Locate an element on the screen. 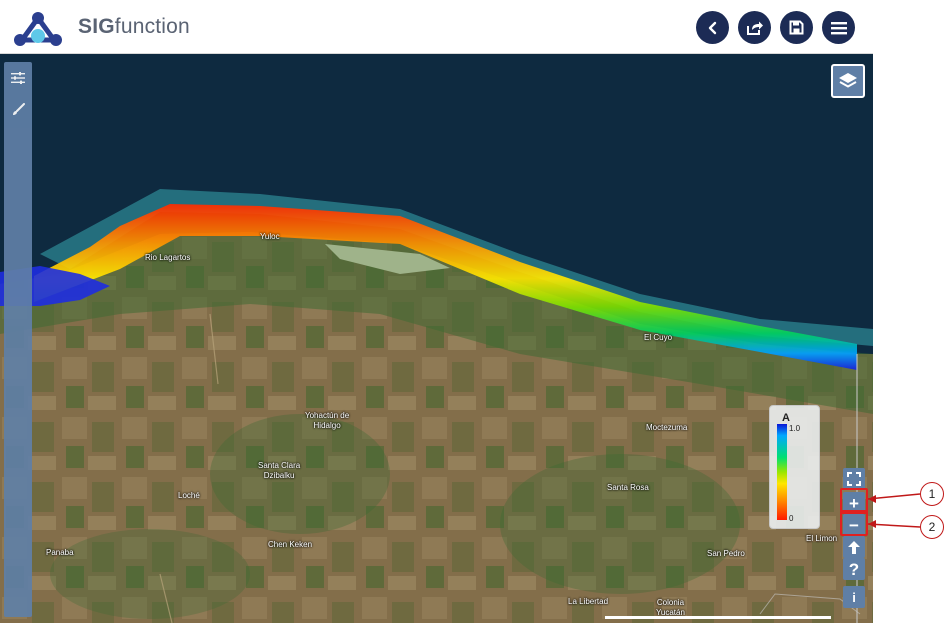 This screenshot has height=623, width=948. place-label: Santa Clara Dzibalku is located at coordinates (279, 470).